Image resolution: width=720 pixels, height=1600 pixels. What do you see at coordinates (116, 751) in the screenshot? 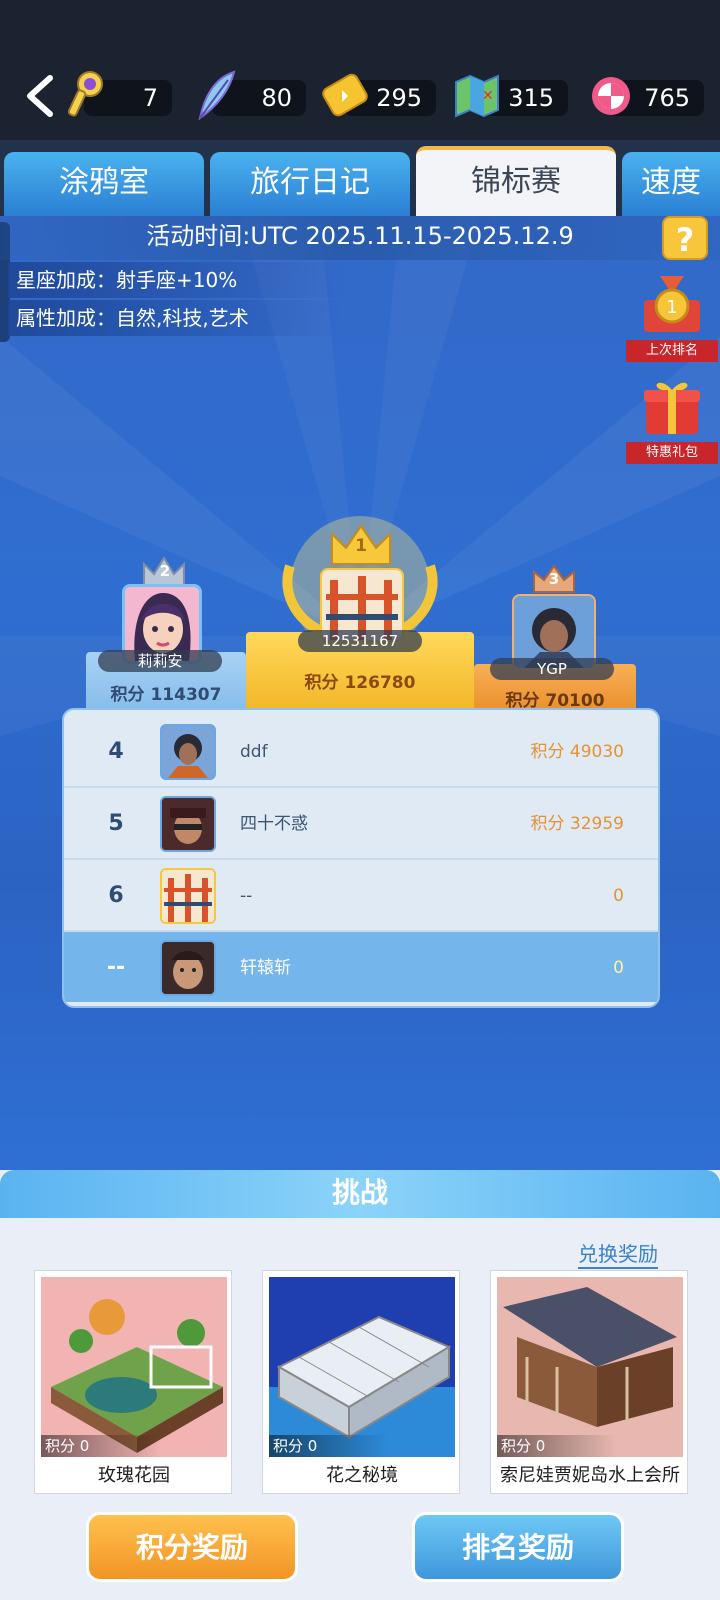
I see `rank-number: 4` at bounding box center [116, 751].